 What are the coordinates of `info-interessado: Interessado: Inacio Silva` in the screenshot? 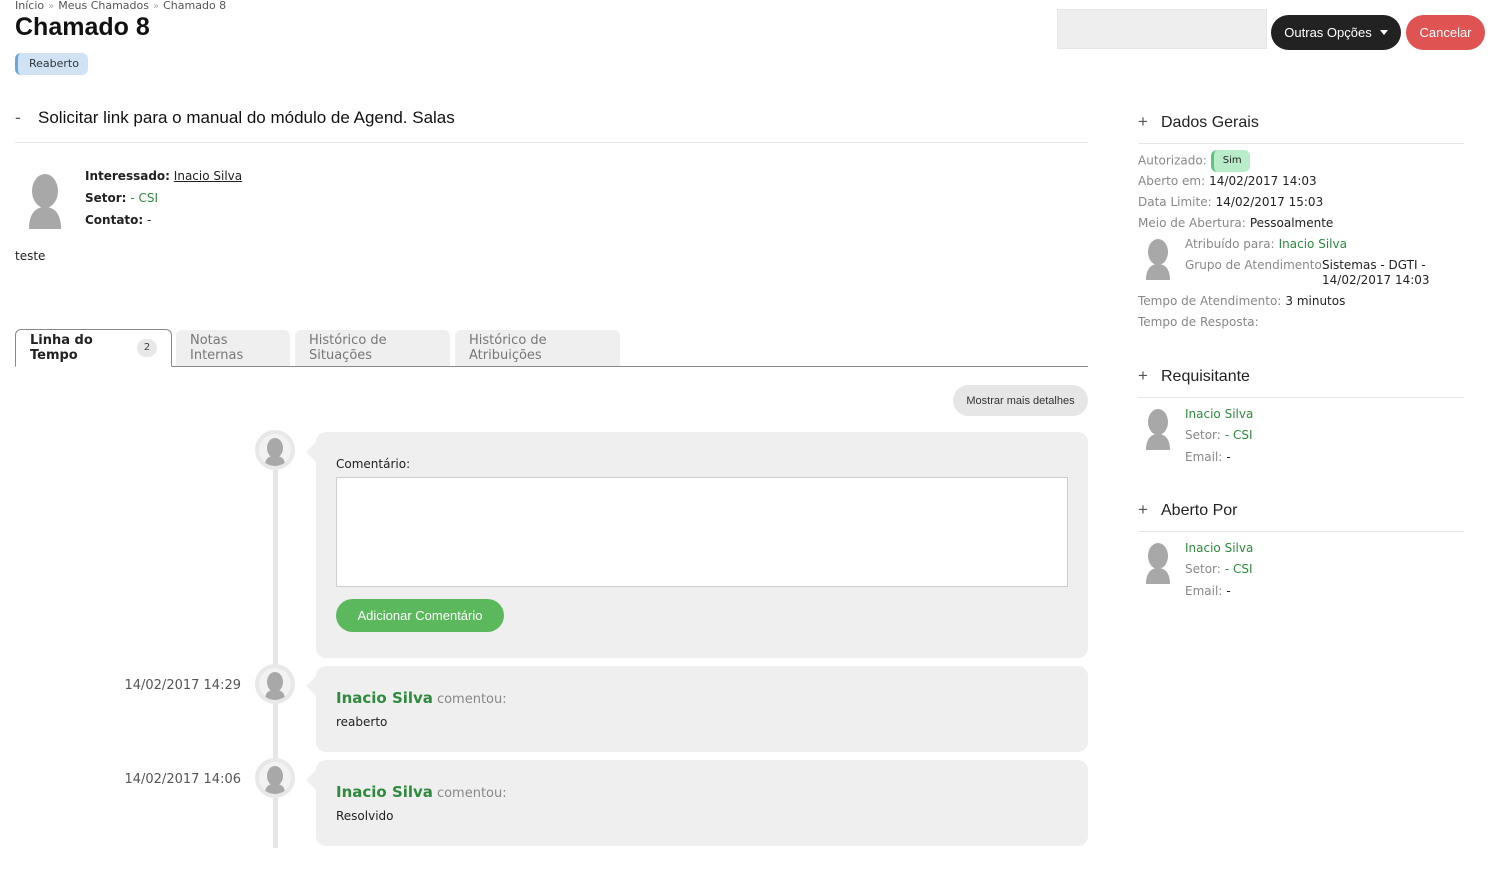 It's located at (164, 176).